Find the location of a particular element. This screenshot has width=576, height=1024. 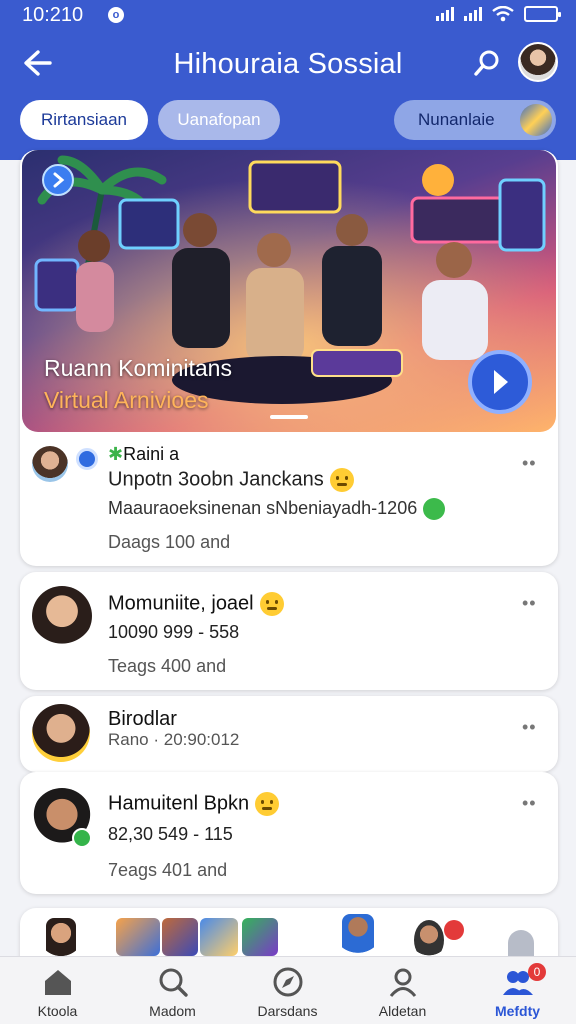

play-icon is located at coordinates (501, 382).